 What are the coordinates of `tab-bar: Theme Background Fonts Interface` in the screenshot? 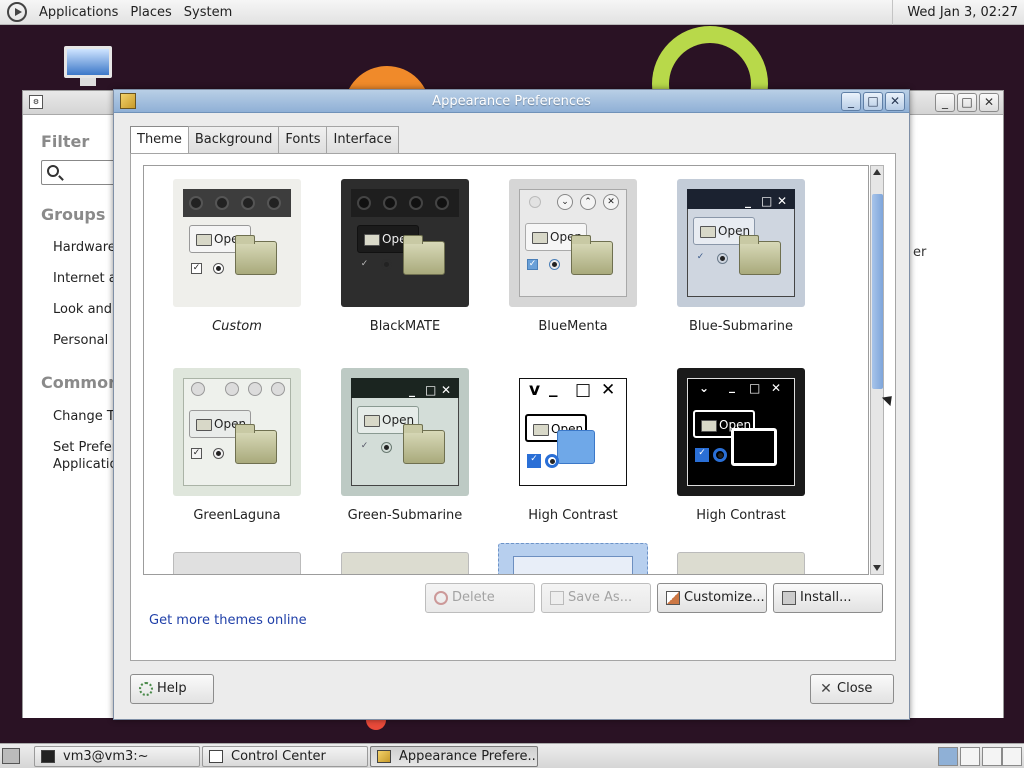 It's located at (264, 140).